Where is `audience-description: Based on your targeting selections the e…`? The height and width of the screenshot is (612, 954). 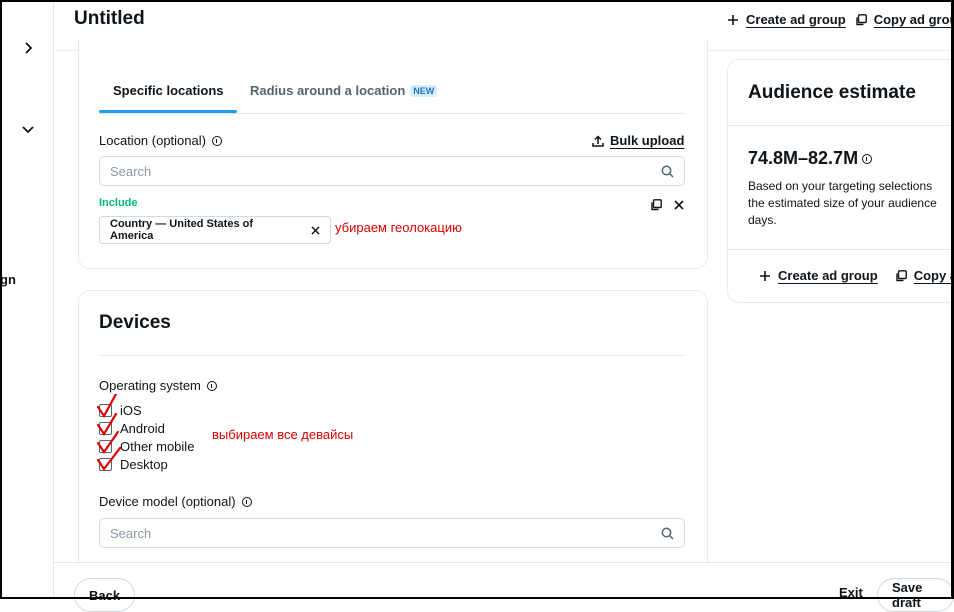 audience-description: Based on your targeting selections the e… is located at coordinates (851, 203).